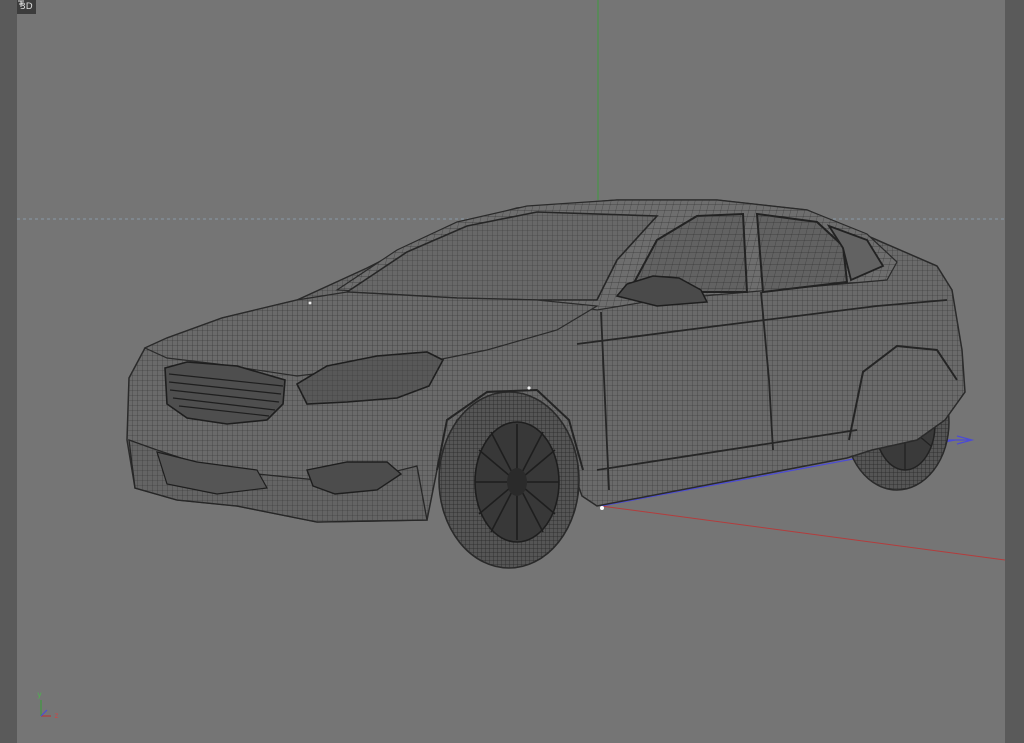 This screenshot has width=1024, height=743. What do you see at coordinates (26, 7) in the screenshot?
I see `view-mode-badge: 3D` at bounding box center [26, 7].